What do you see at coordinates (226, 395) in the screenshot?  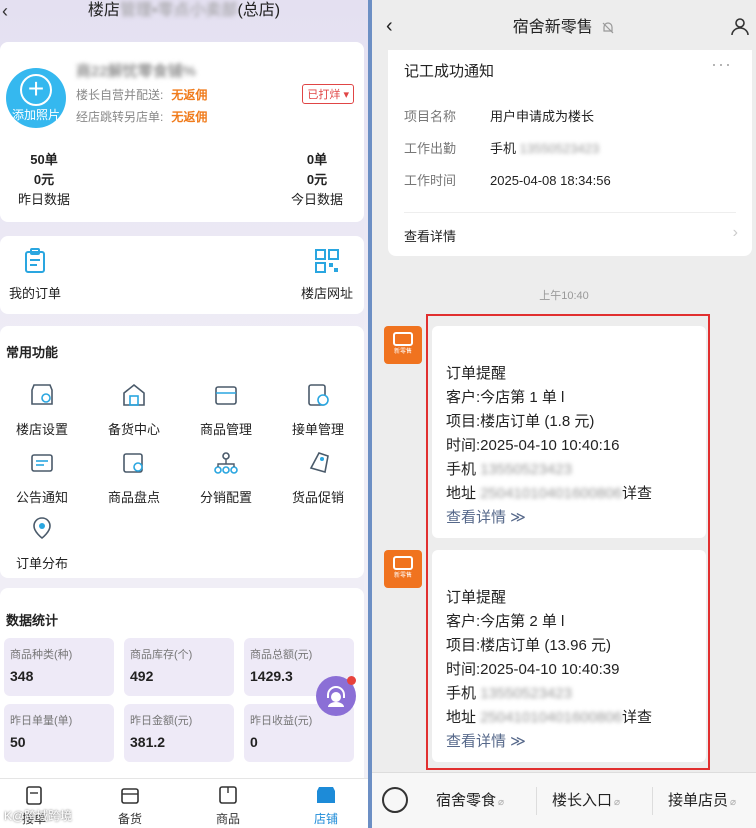 I see `product-box-icon` at bounding box center [226, 395].